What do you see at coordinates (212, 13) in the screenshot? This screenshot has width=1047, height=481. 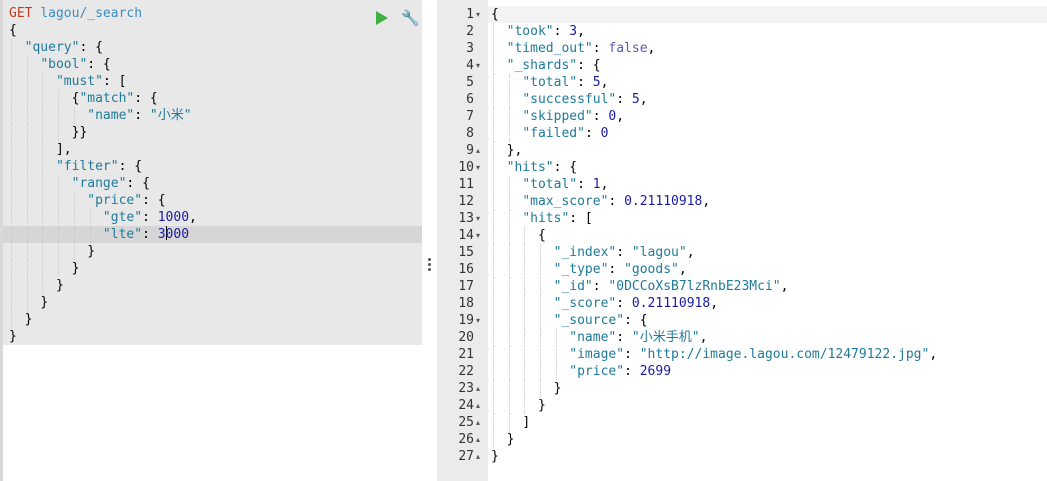 I see `request-line-header: GET lagou/_search` at bounding box center [212, 13].